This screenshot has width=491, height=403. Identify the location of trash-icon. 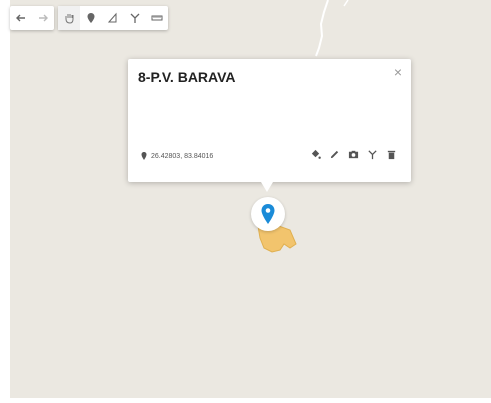
(391, 155).